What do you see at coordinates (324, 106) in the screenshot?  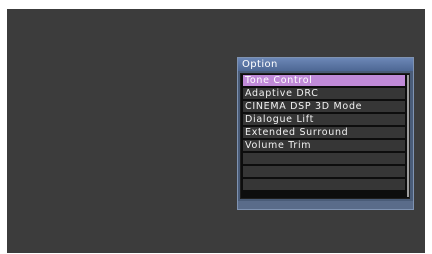 I see `option-item-cinema-dsp-3d-mode: CINEMA DSP 3D Mode` at bounding box center [324, 106].